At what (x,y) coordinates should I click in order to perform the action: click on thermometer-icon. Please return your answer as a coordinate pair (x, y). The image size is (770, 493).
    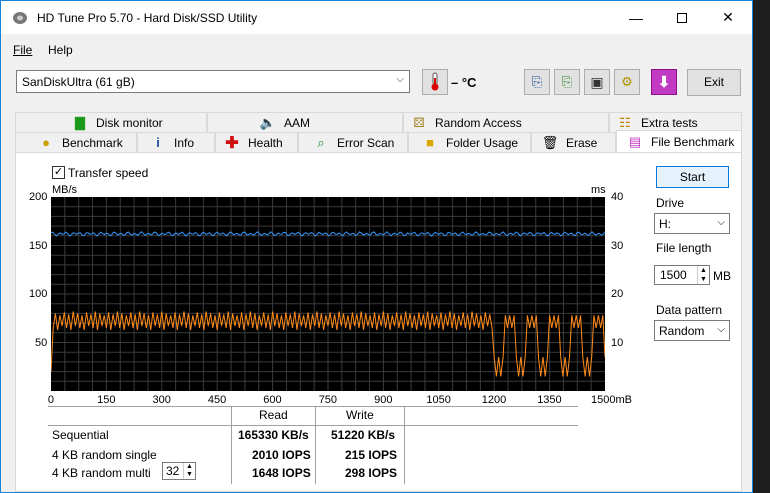
    Looking at the image, I should click on (435, 81).